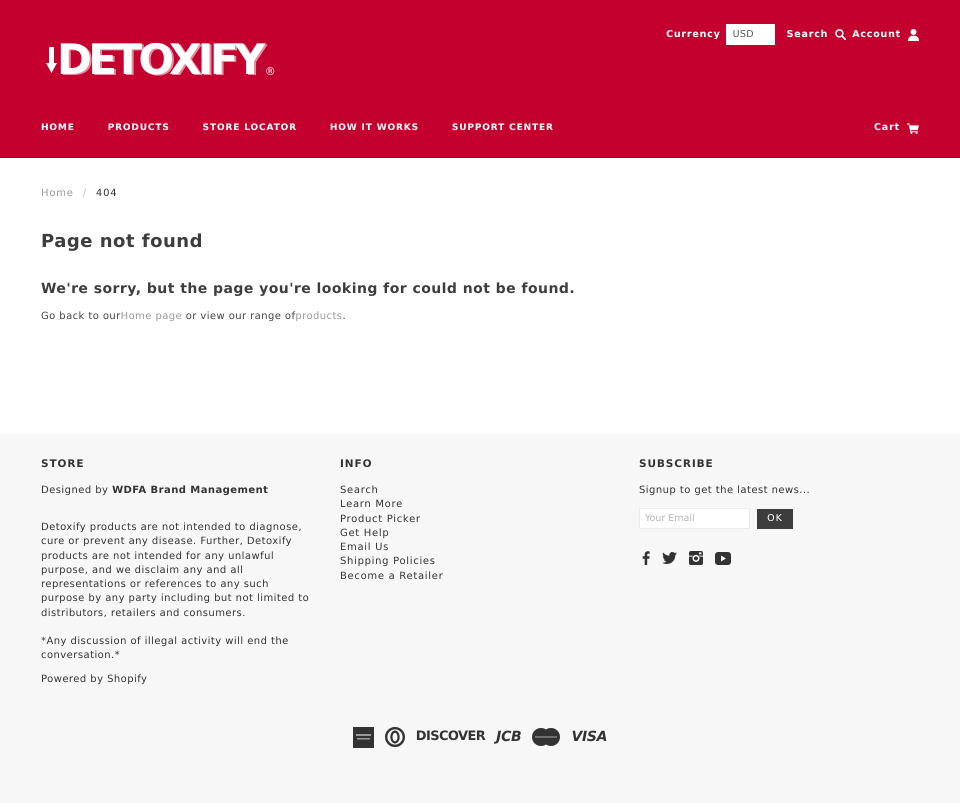 The image size is (960, 803). What do you see at coordinates (589, 737) in the screenshot?
I see `card-brand-logo: VISA` at bounding box center [589, 737].